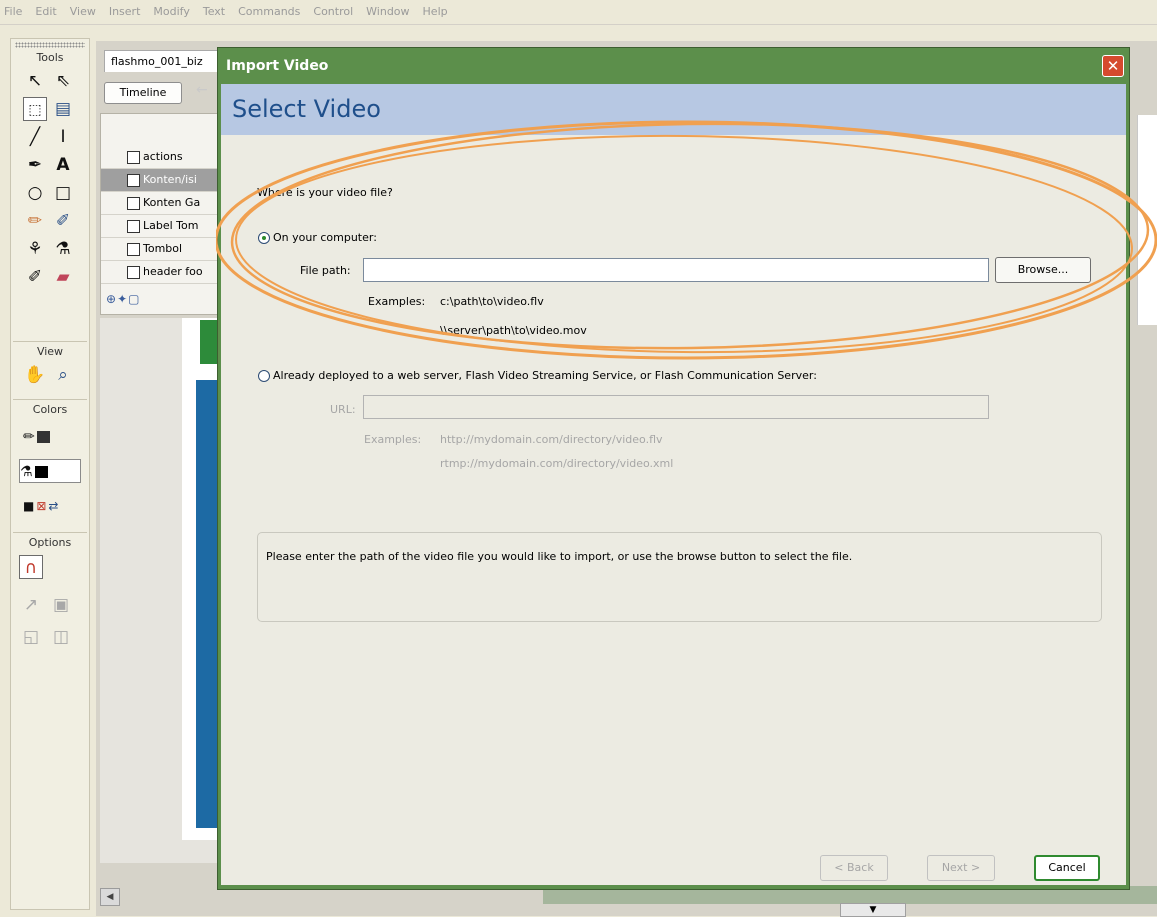  I want to click on hand-tool-icon: ✋, so click(35, 375).